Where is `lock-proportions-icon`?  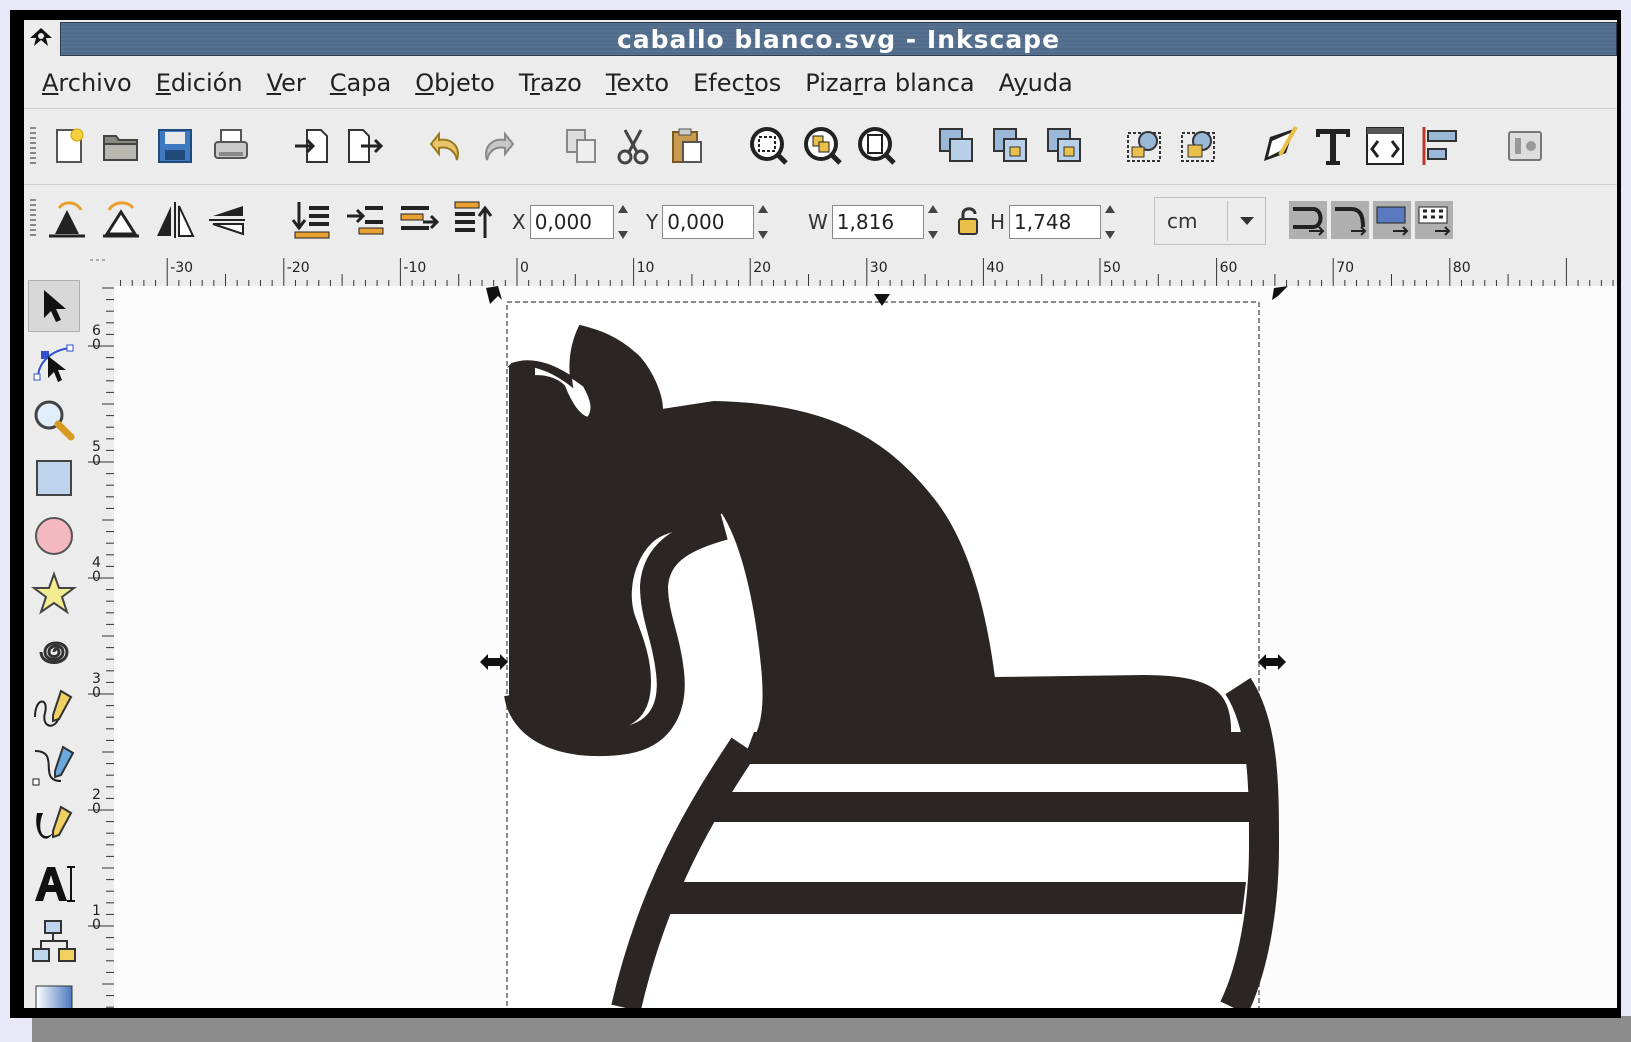
lock-proportions-icon is located at coordinates (970, 221).